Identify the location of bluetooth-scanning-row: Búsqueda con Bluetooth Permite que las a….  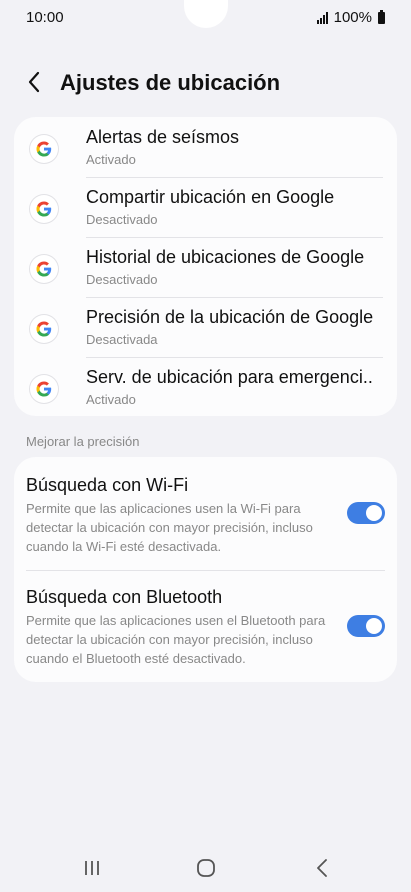
(205, 626).